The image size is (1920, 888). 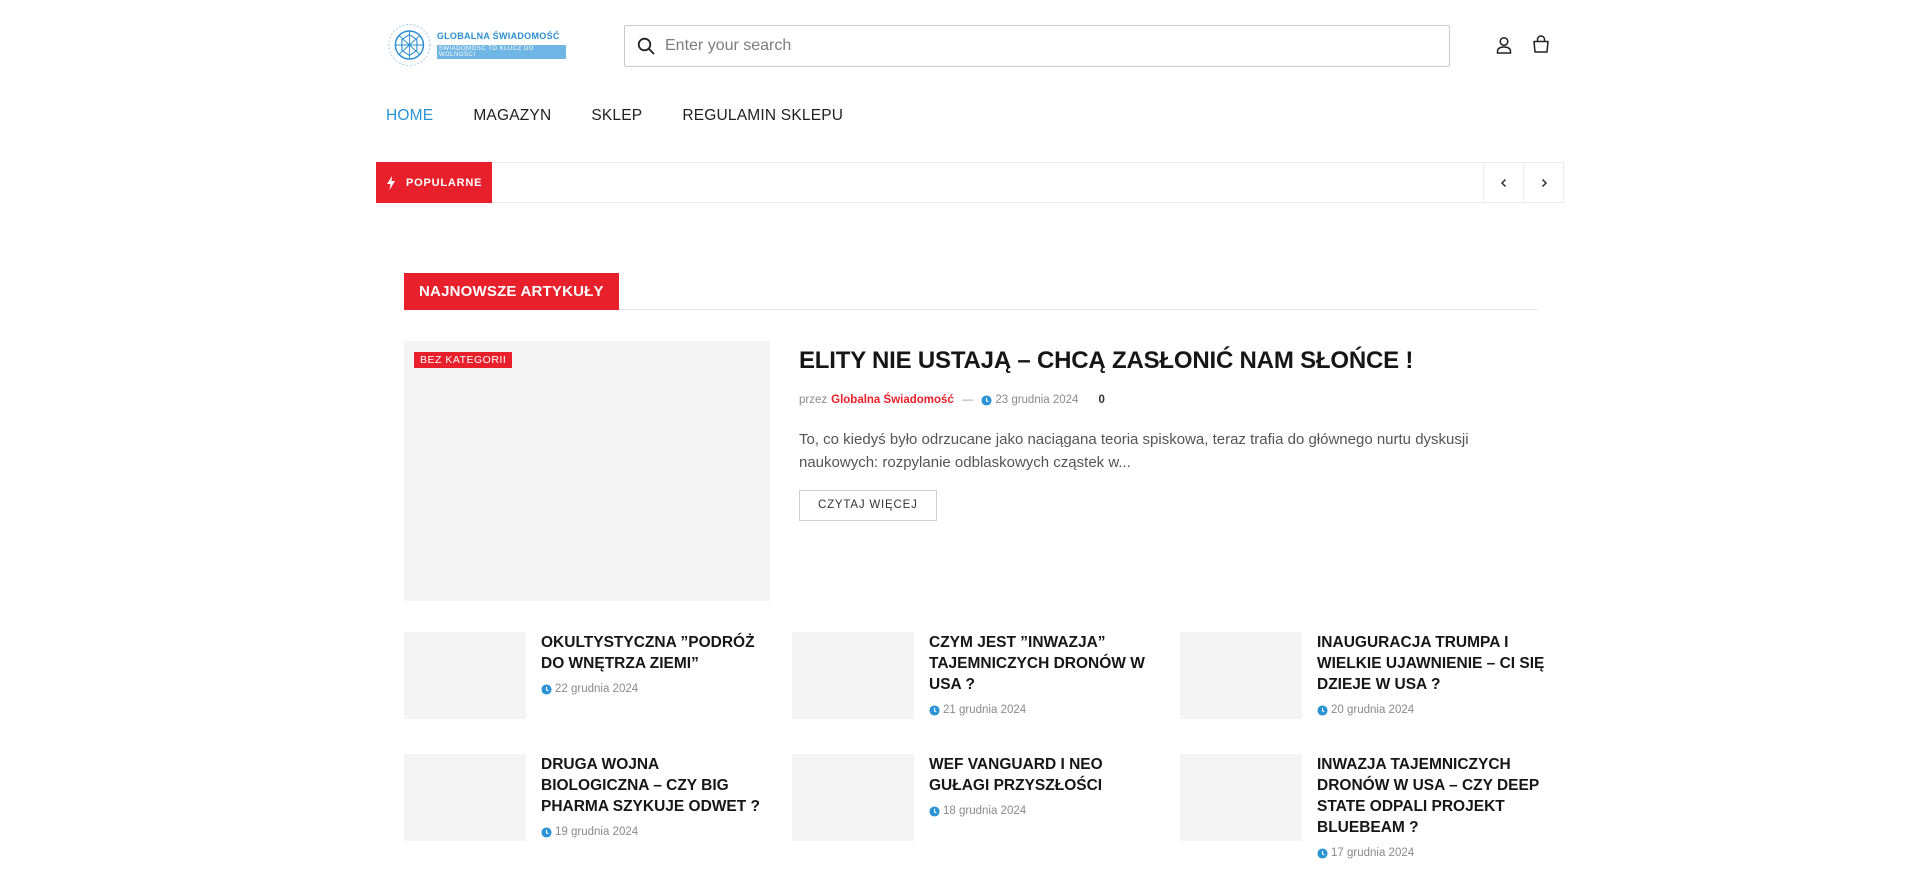 I want to click on ticker-label: POPULARNE, so click(x=434, y=182).